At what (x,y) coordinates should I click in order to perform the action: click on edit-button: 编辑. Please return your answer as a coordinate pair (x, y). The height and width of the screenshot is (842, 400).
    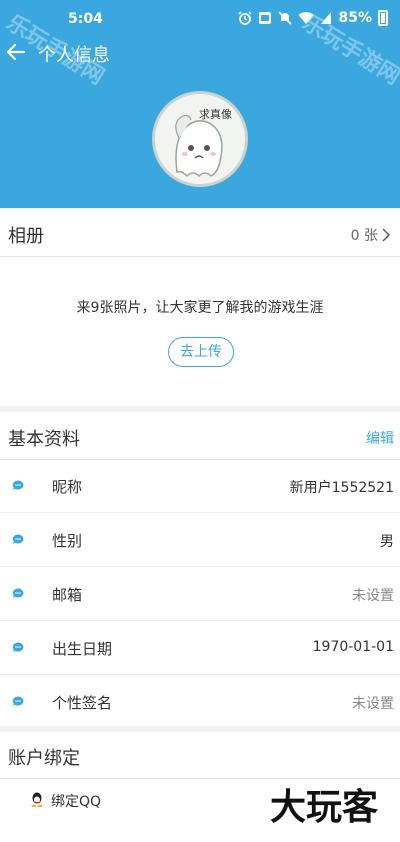
    Looking at the image, I should click on (380, 438).